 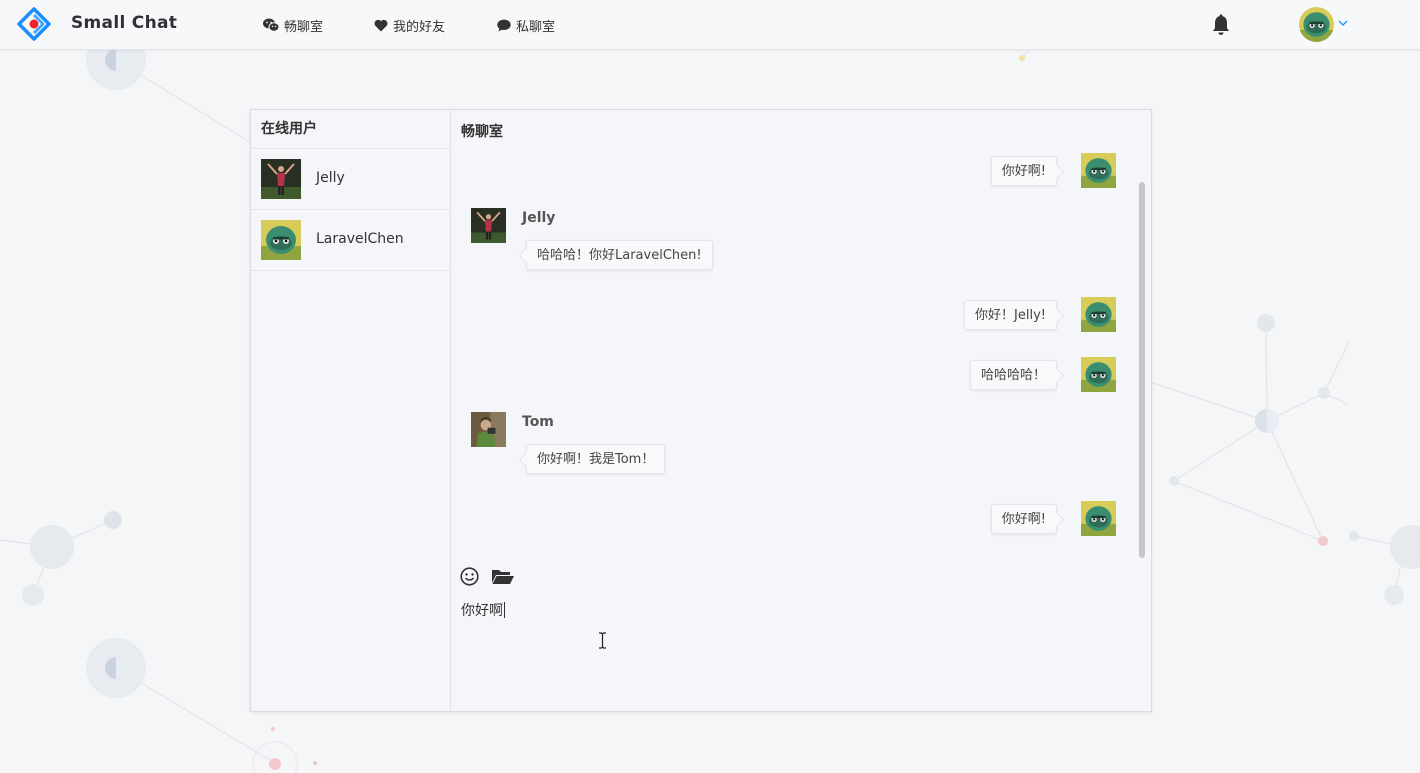 I want to click on online-user-item-laravelchen: LaravelChen, so click(x=350, y=240).